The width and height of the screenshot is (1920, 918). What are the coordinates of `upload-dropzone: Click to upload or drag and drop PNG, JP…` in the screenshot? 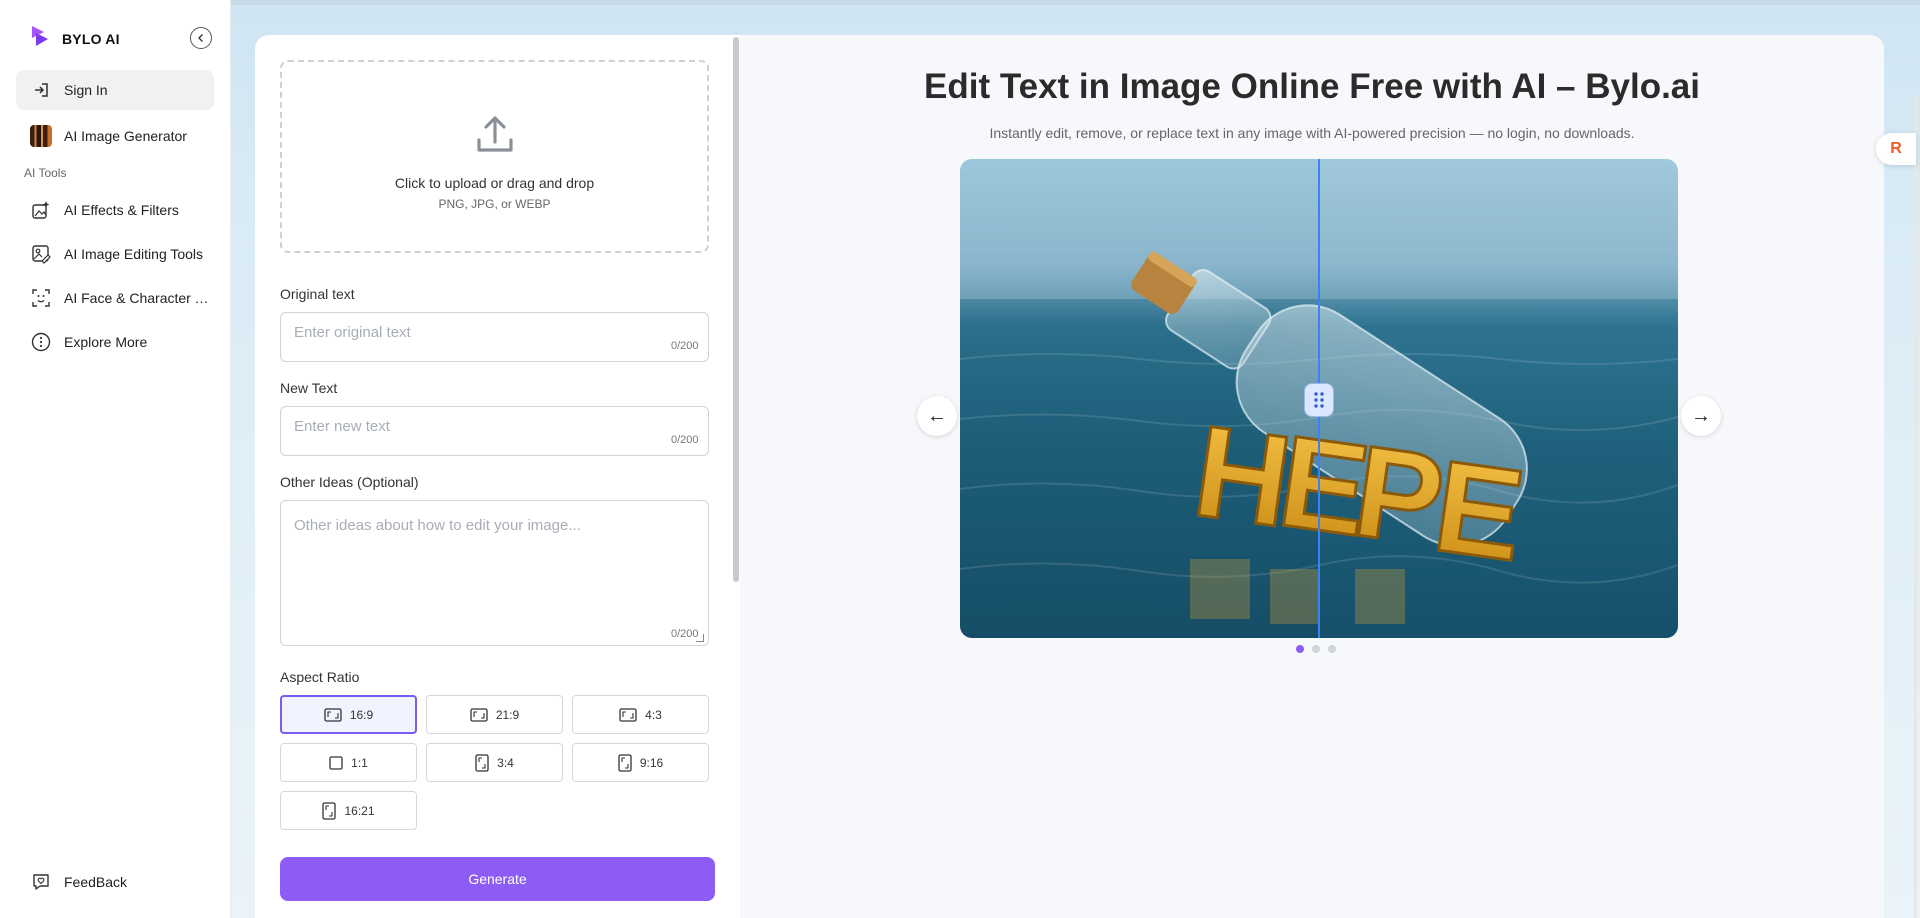 It's located at (494, 156).